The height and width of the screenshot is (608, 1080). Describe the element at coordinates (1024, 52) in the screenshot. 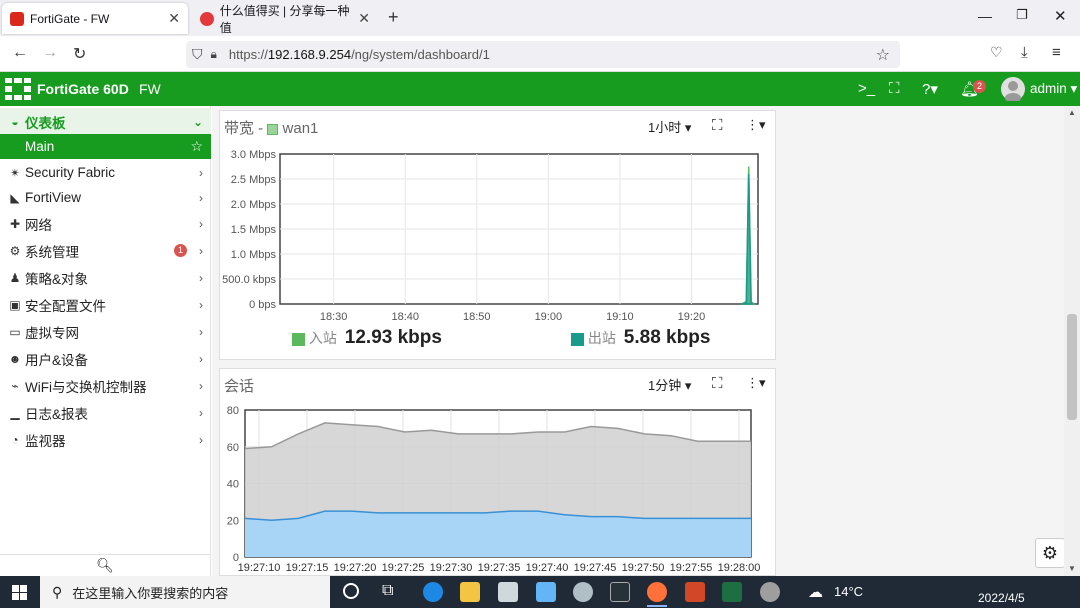

I see `download-icon: ⤓` at that location.